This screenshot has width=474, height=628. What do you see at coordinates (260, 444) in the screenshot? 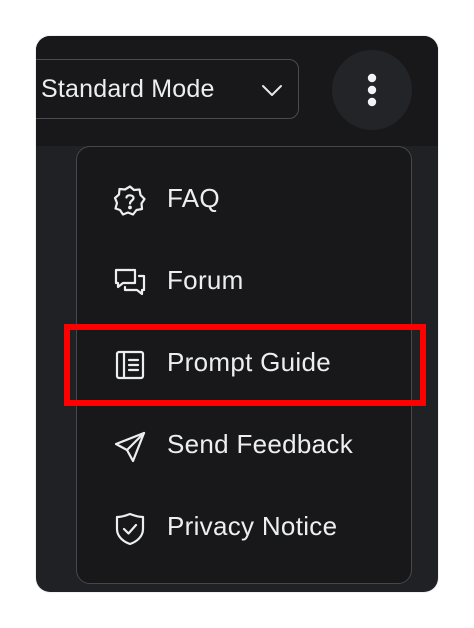
I see `menu-item-label: Send Feedback` at bounding box center [260, 444].